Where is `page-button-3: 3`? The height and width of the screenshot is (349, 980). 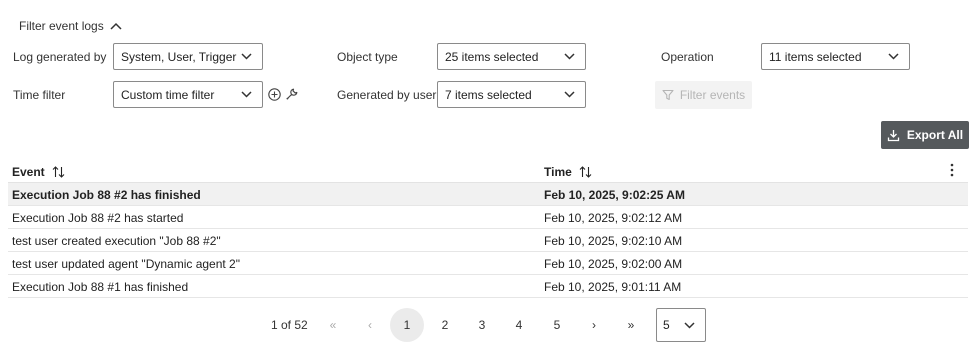 page-button-3: 3 is located at coordinates (482, 325).